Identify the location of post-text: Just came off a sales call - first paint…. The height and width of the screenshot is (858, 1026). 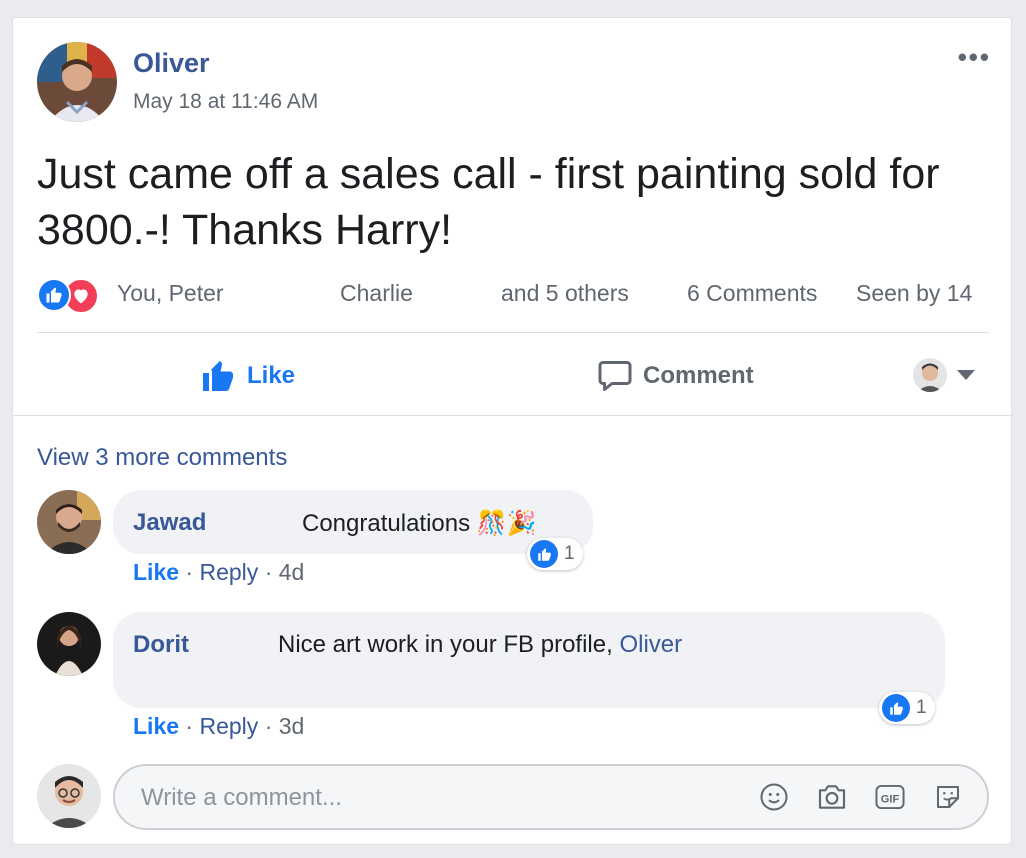
(488, 202).